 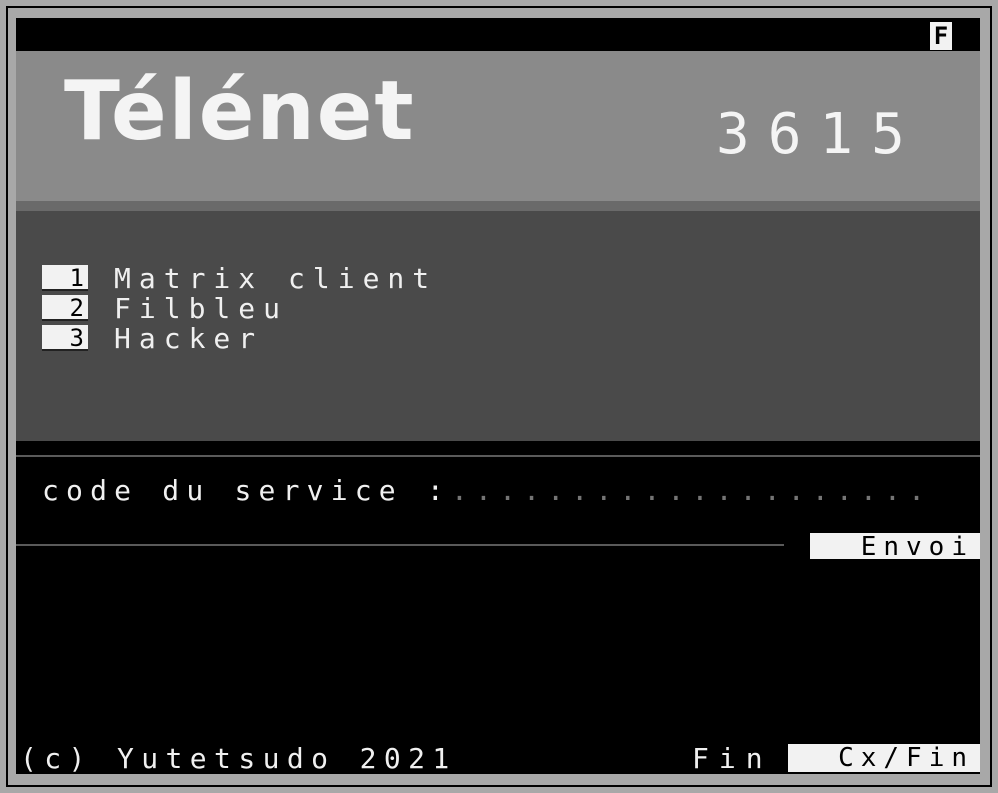 I want to click on menu-item-filbleu: 2 Filbleu, so click(x=239, y=308).